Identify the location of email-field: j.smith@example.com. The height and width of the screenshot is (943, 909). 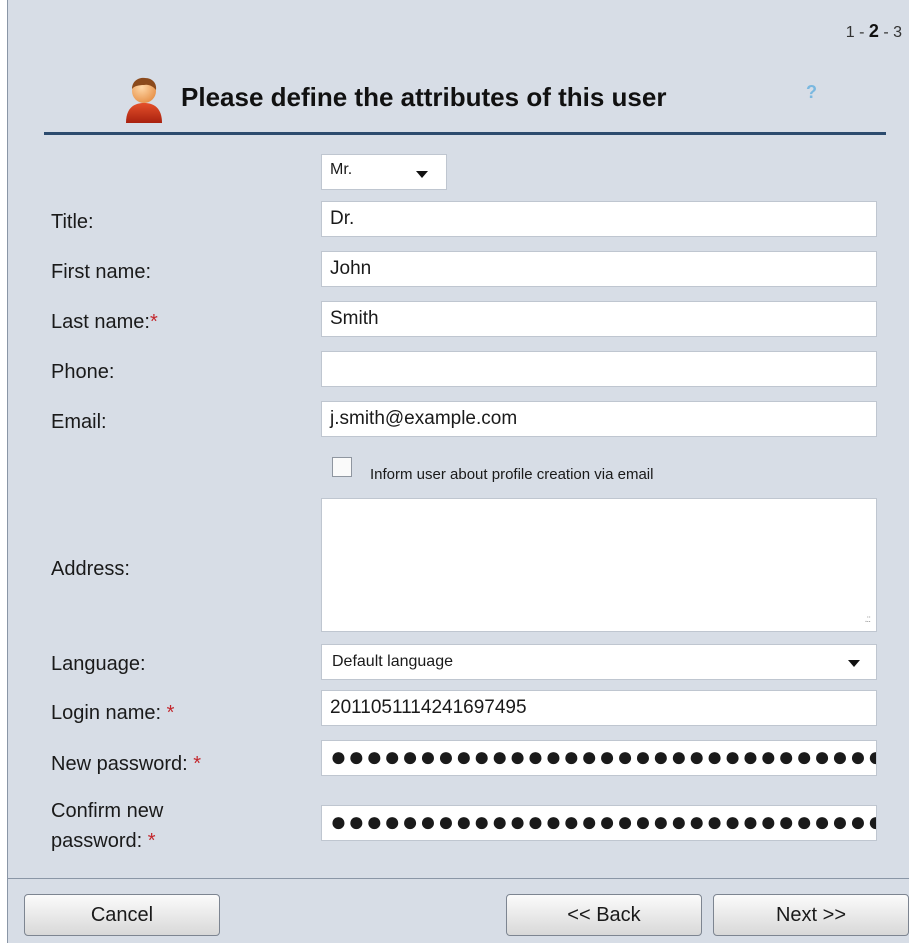
(599, 419).